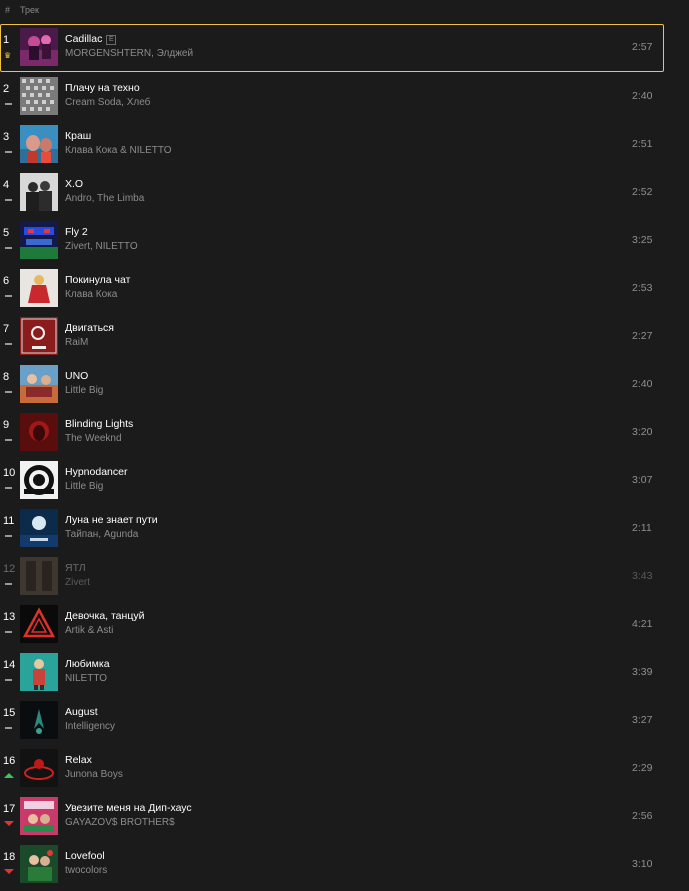 The image size is (689, 891). Describe the element at coordinates (9, 713) in the screenshot. I see `track-number: 15` at that location.